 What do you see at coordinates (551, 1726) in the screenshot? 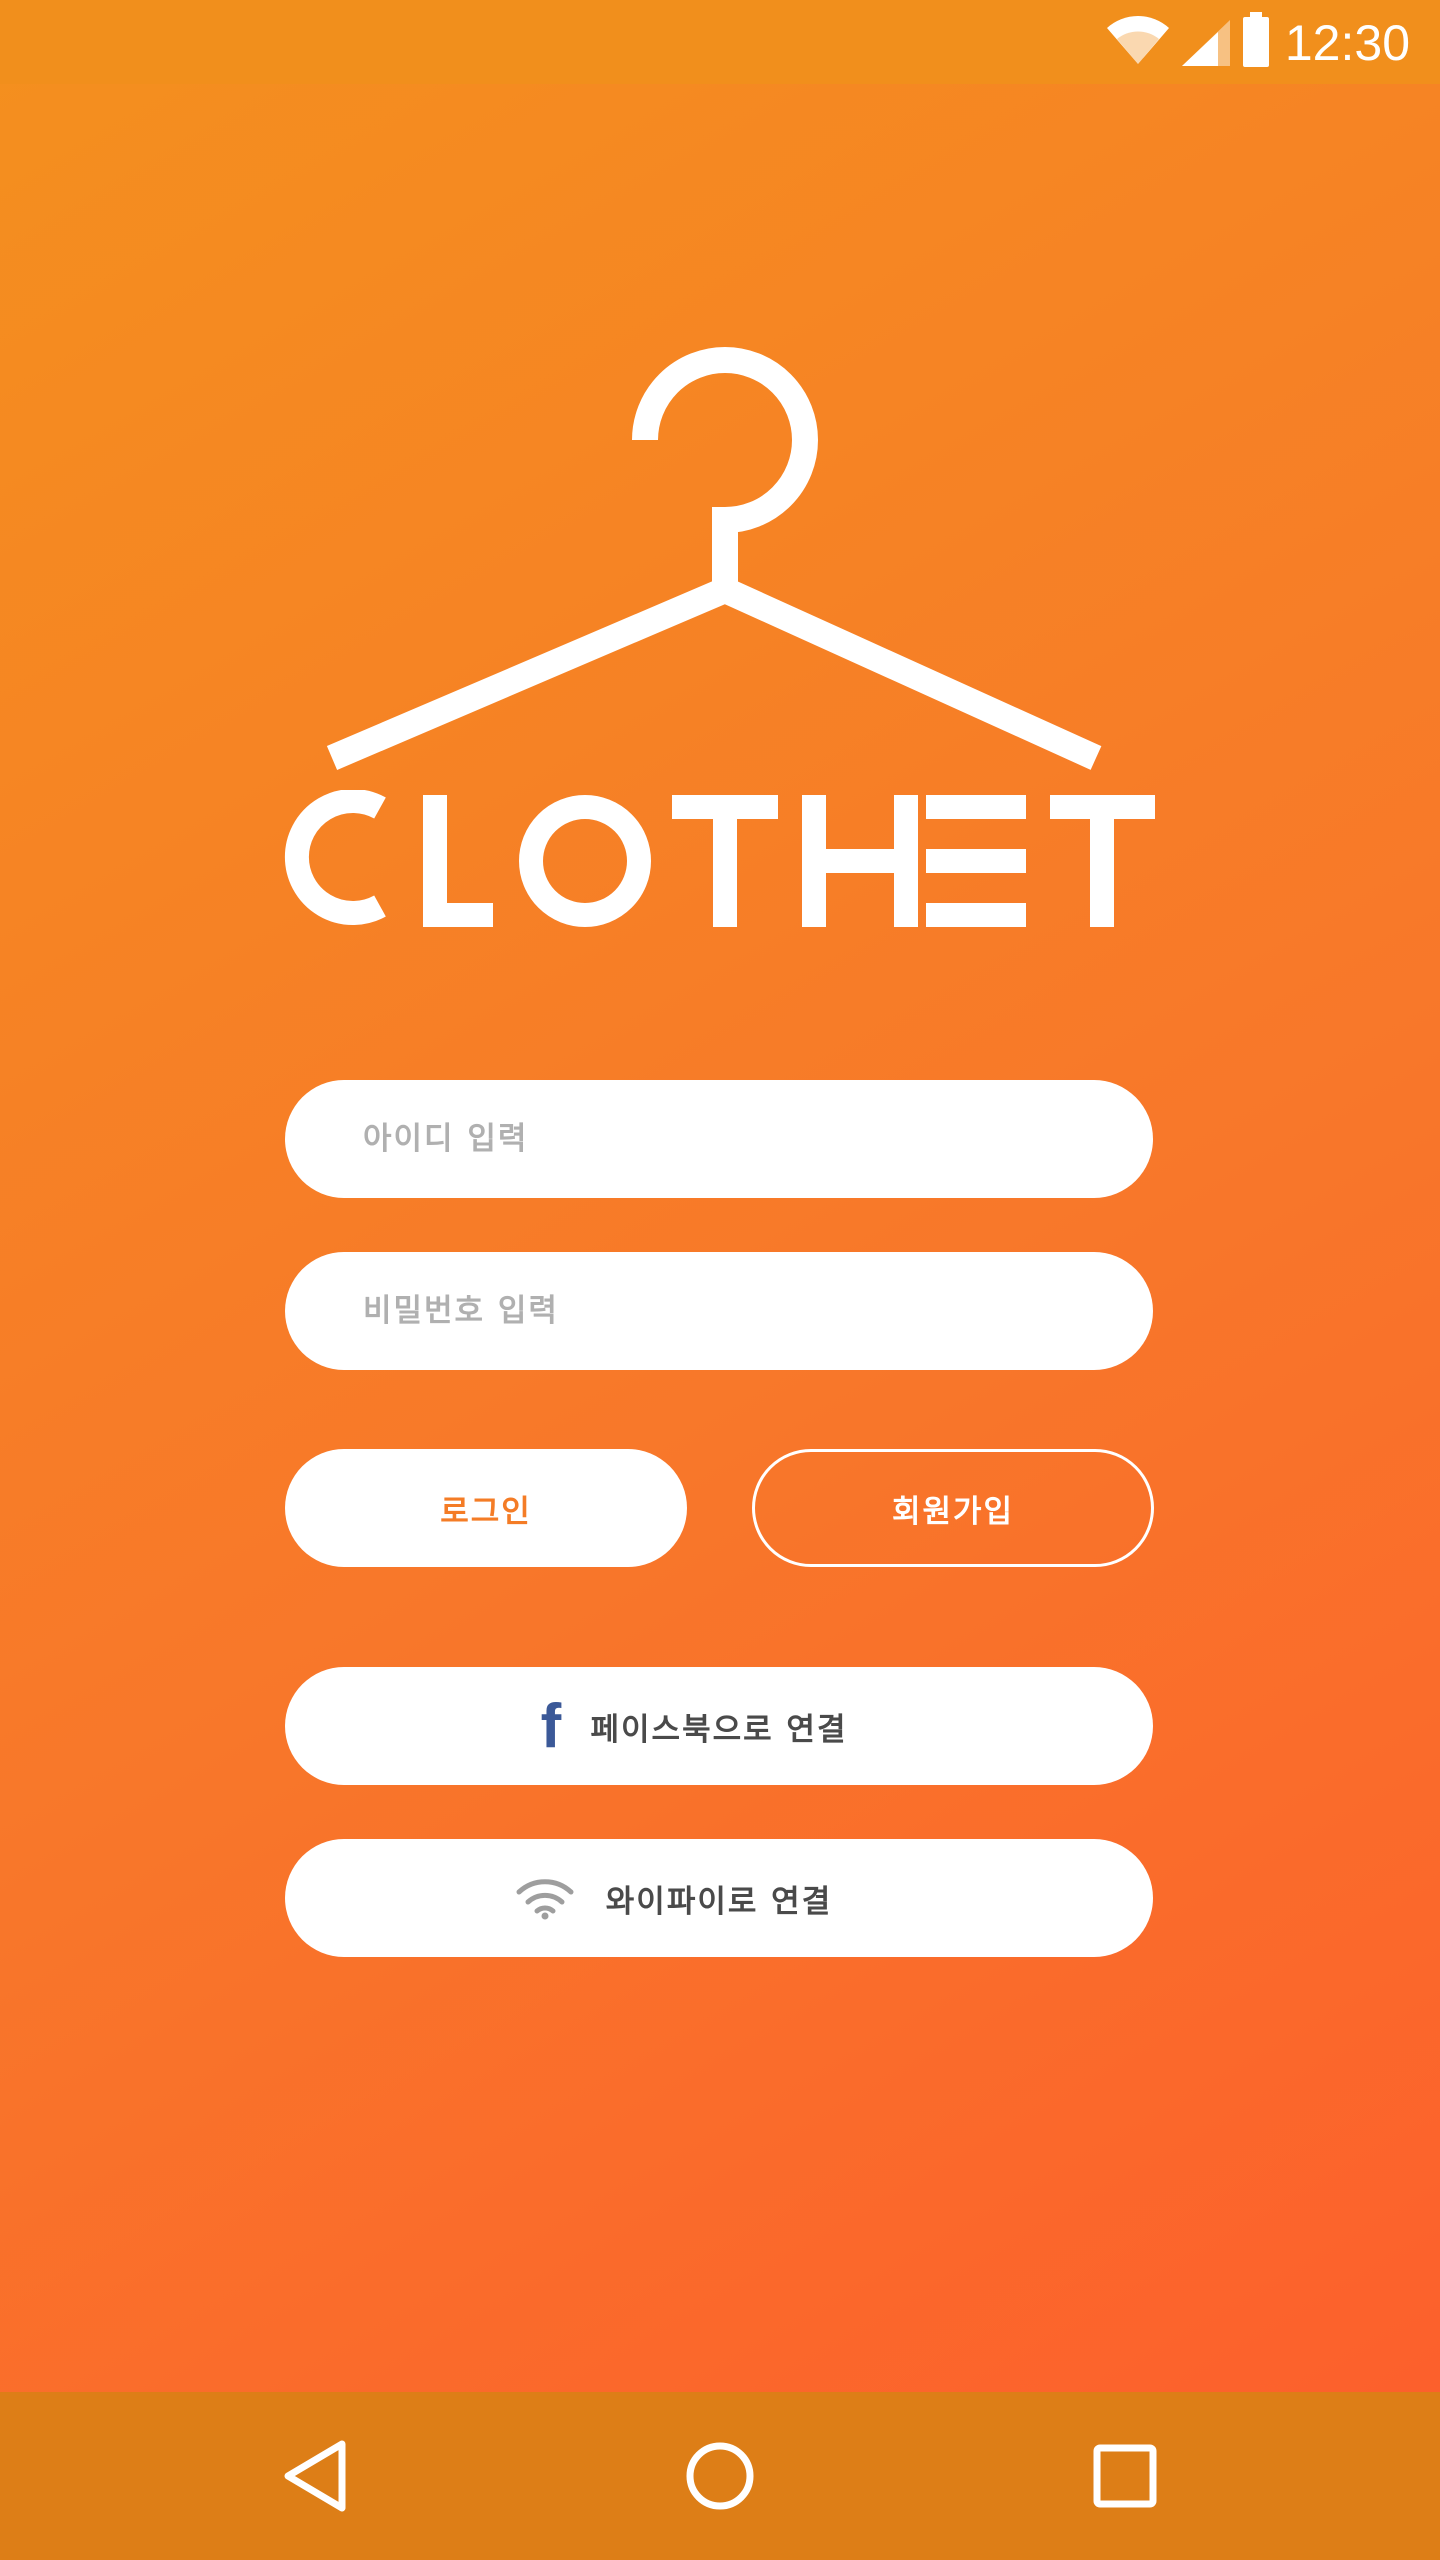
I see `facebook-icon: f` at bounding box center [551, 1726].